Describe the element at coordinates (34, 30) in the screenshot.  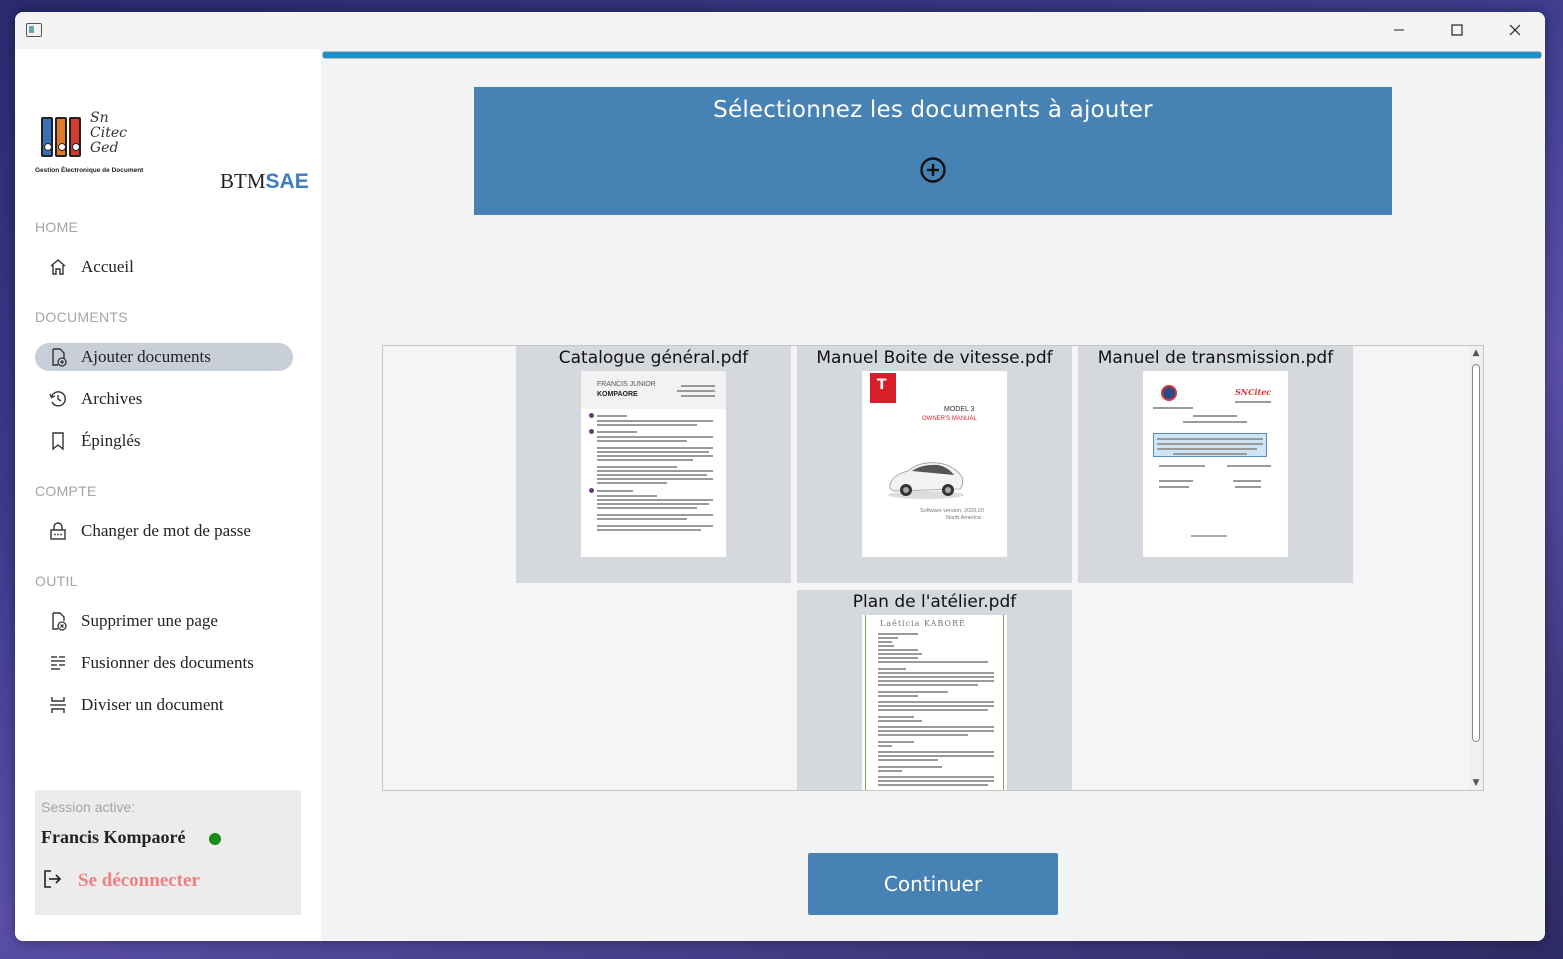
I see `app-icon` at that location.